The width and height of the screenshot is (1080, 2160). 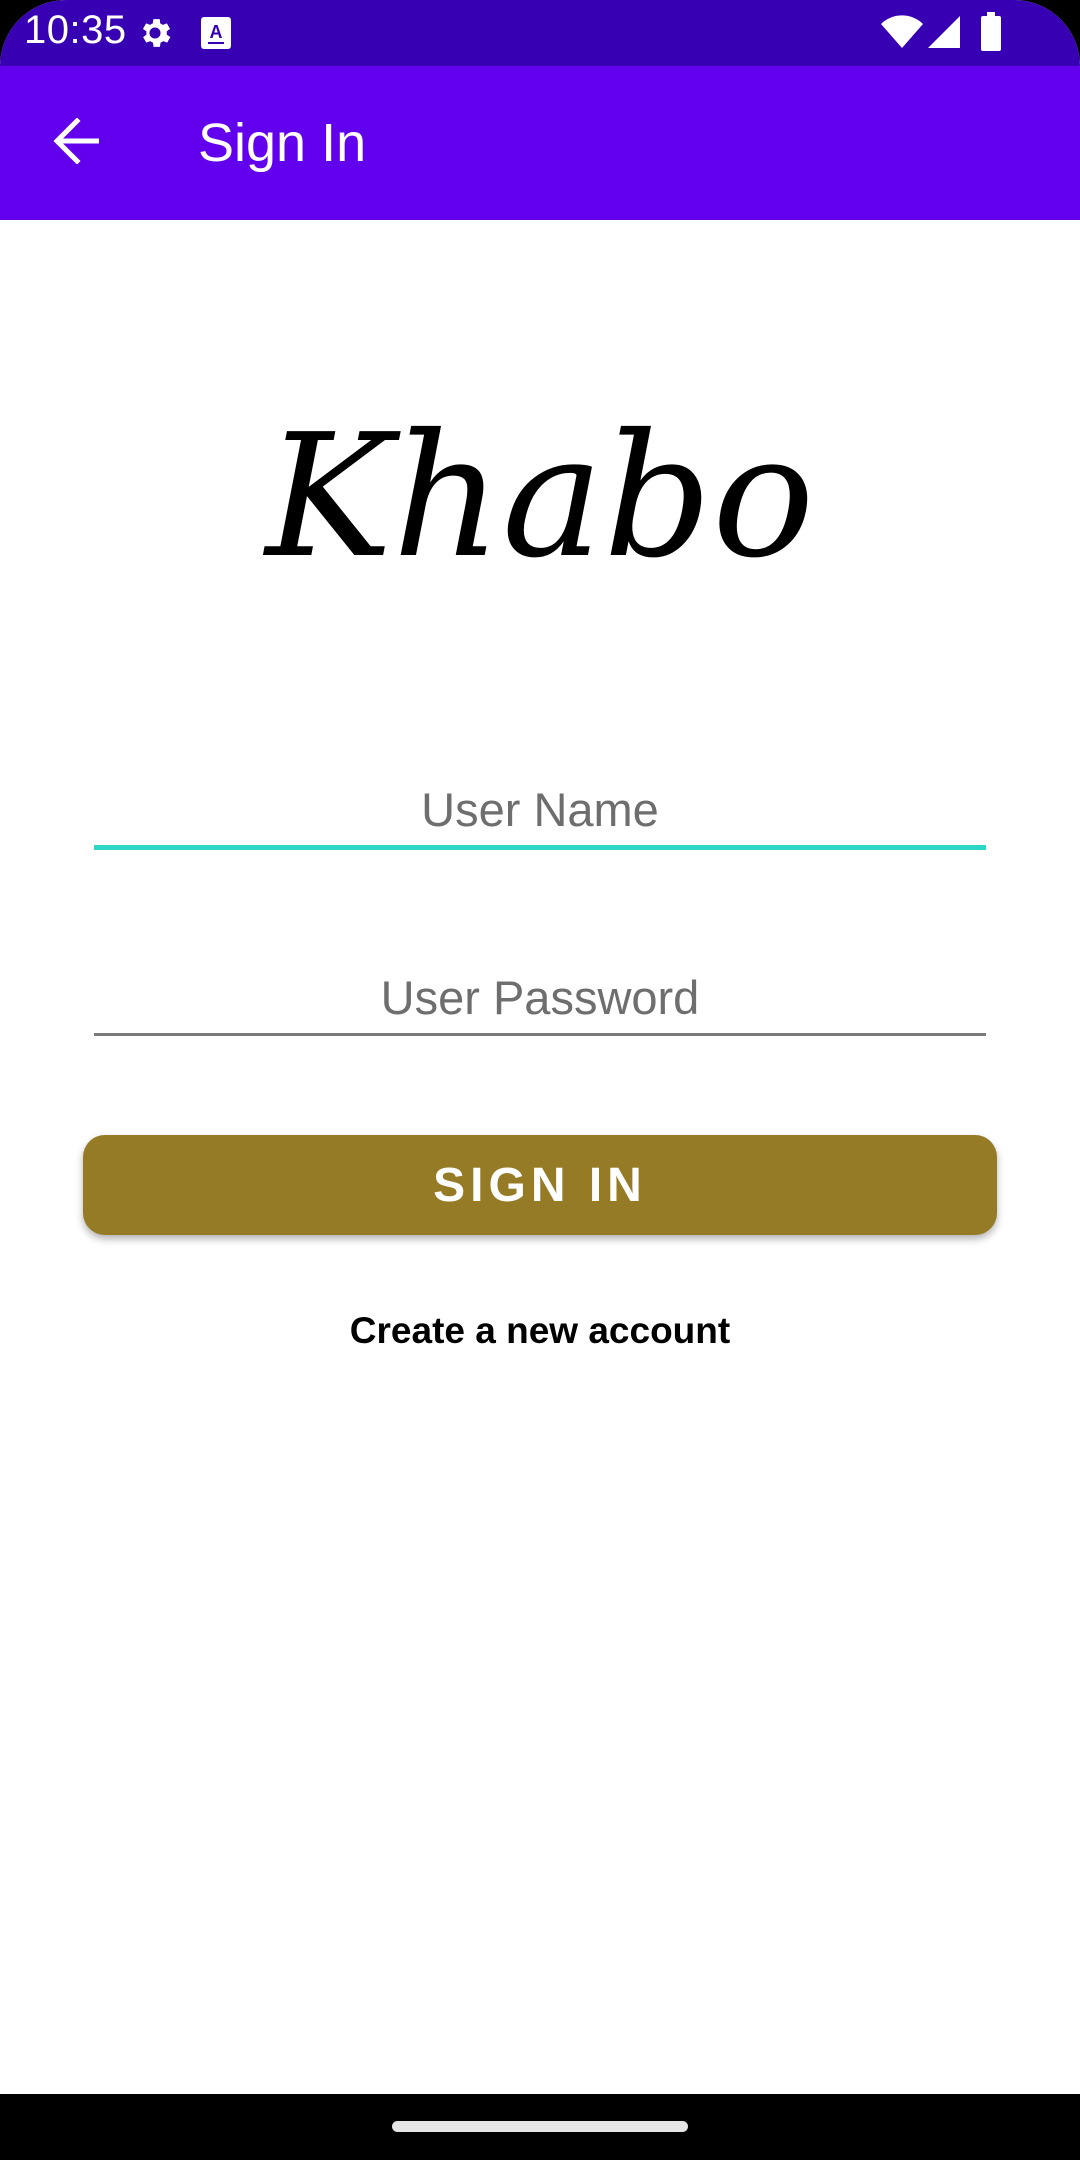 I want to click on page-title: Sign In, so click(x=282, y=143).